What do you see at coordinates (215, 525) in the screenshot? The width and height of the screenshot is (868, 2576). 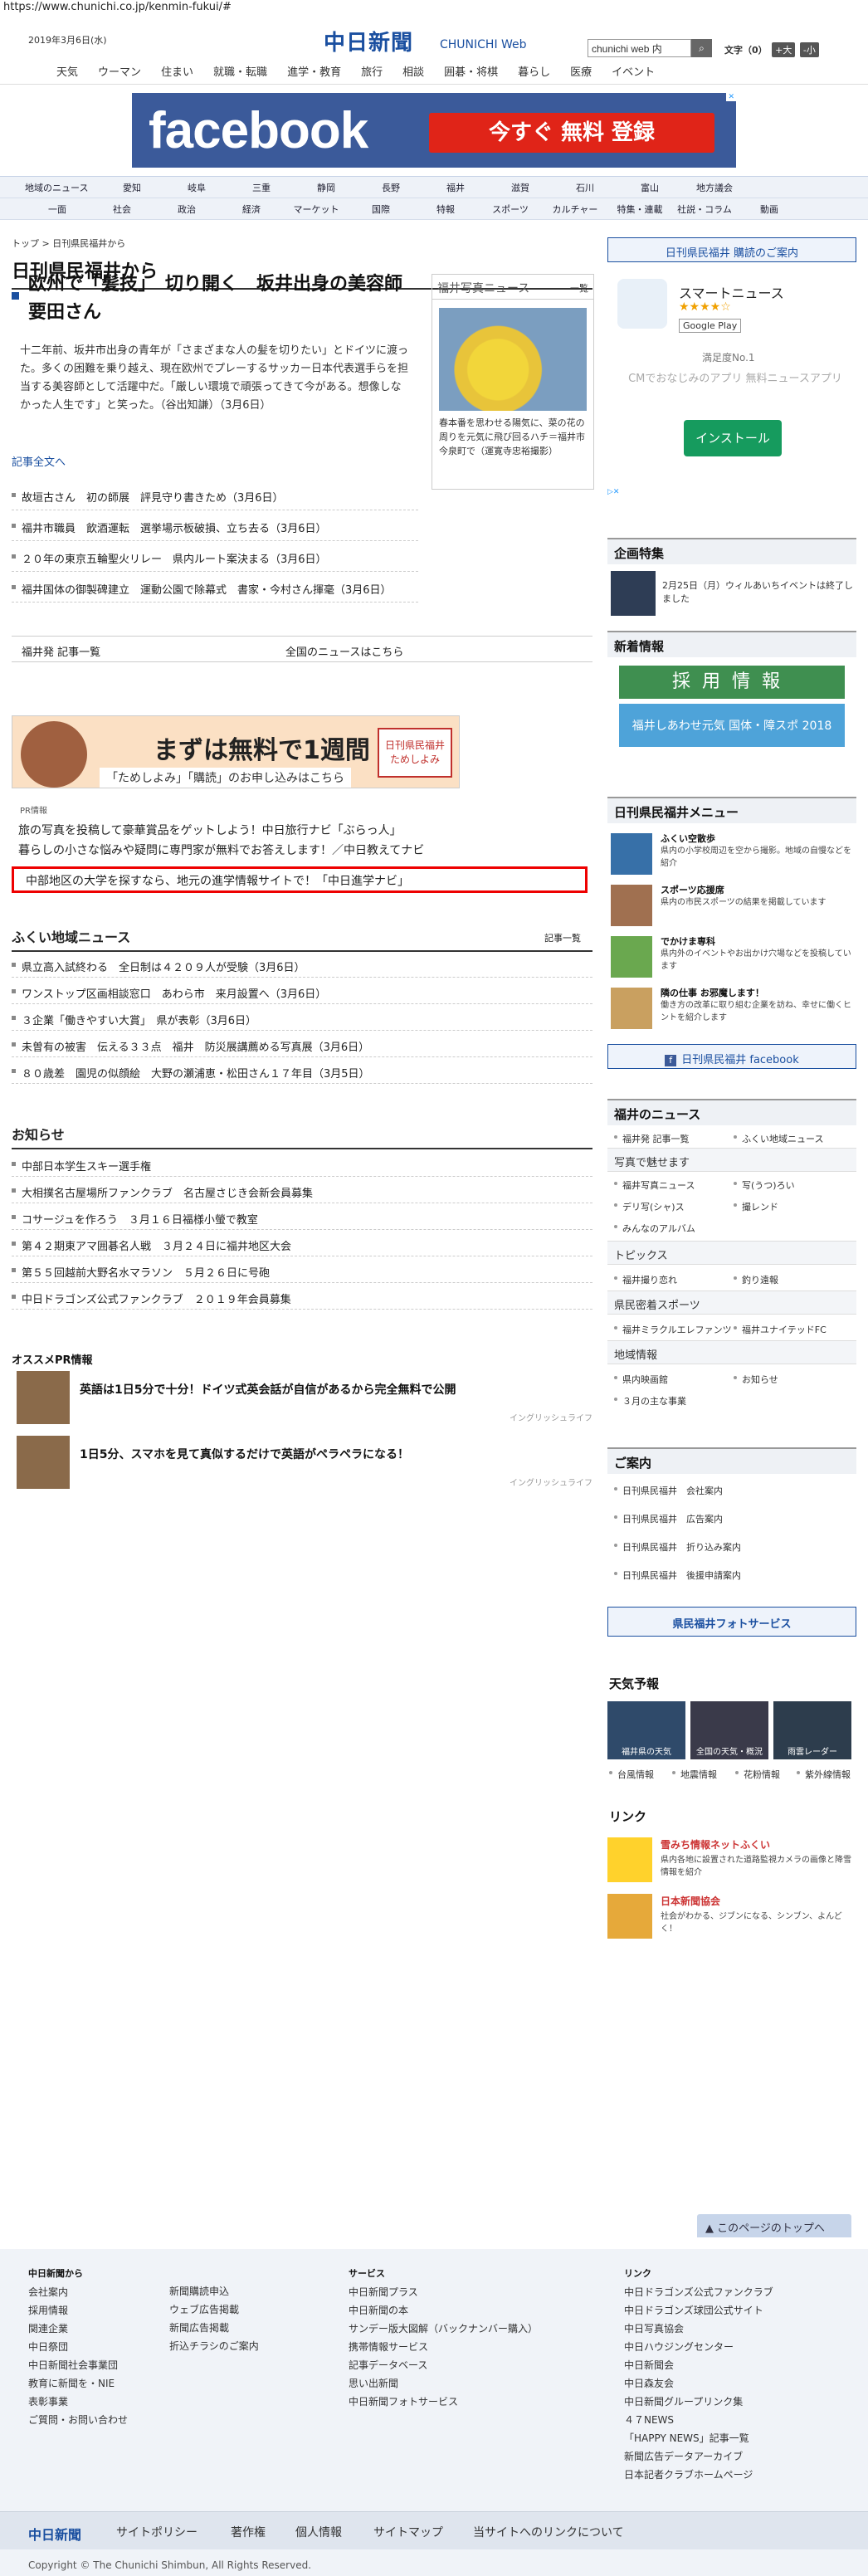 I see `news-item: 福井市職員 飲酒運転 選挙場示板破損、立ち去る（3月6日）` at bounding box center [215, 525].